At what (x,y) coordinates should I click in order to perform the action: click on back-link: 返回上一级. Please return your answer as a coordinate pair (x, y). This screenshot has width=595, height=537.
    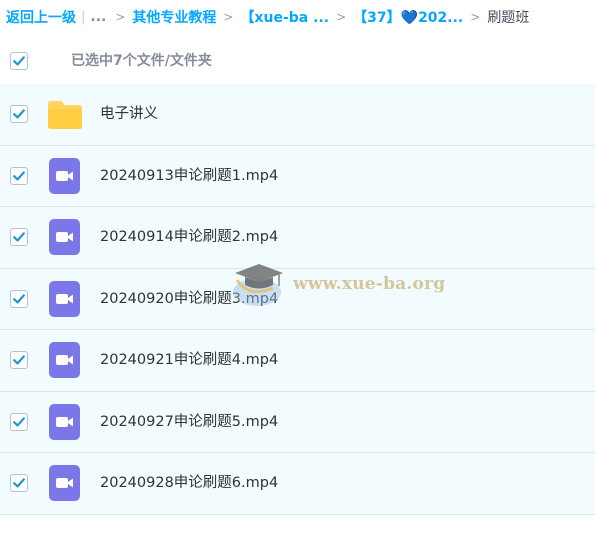
    Looking at the image, I should click on (41, 17).